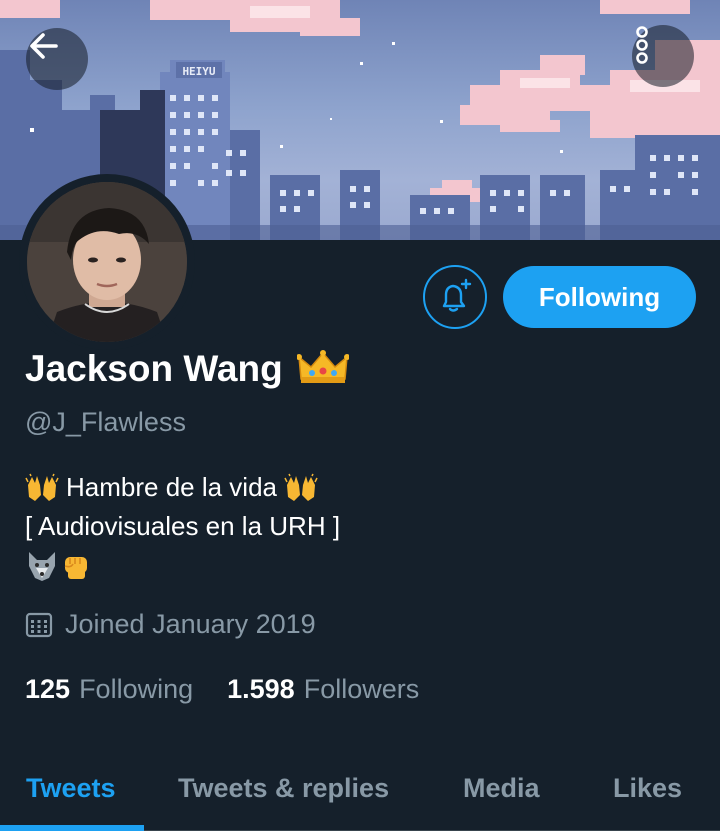  I want to click on bio-text-line-1: Hambre de la vida, so click(171, 487).